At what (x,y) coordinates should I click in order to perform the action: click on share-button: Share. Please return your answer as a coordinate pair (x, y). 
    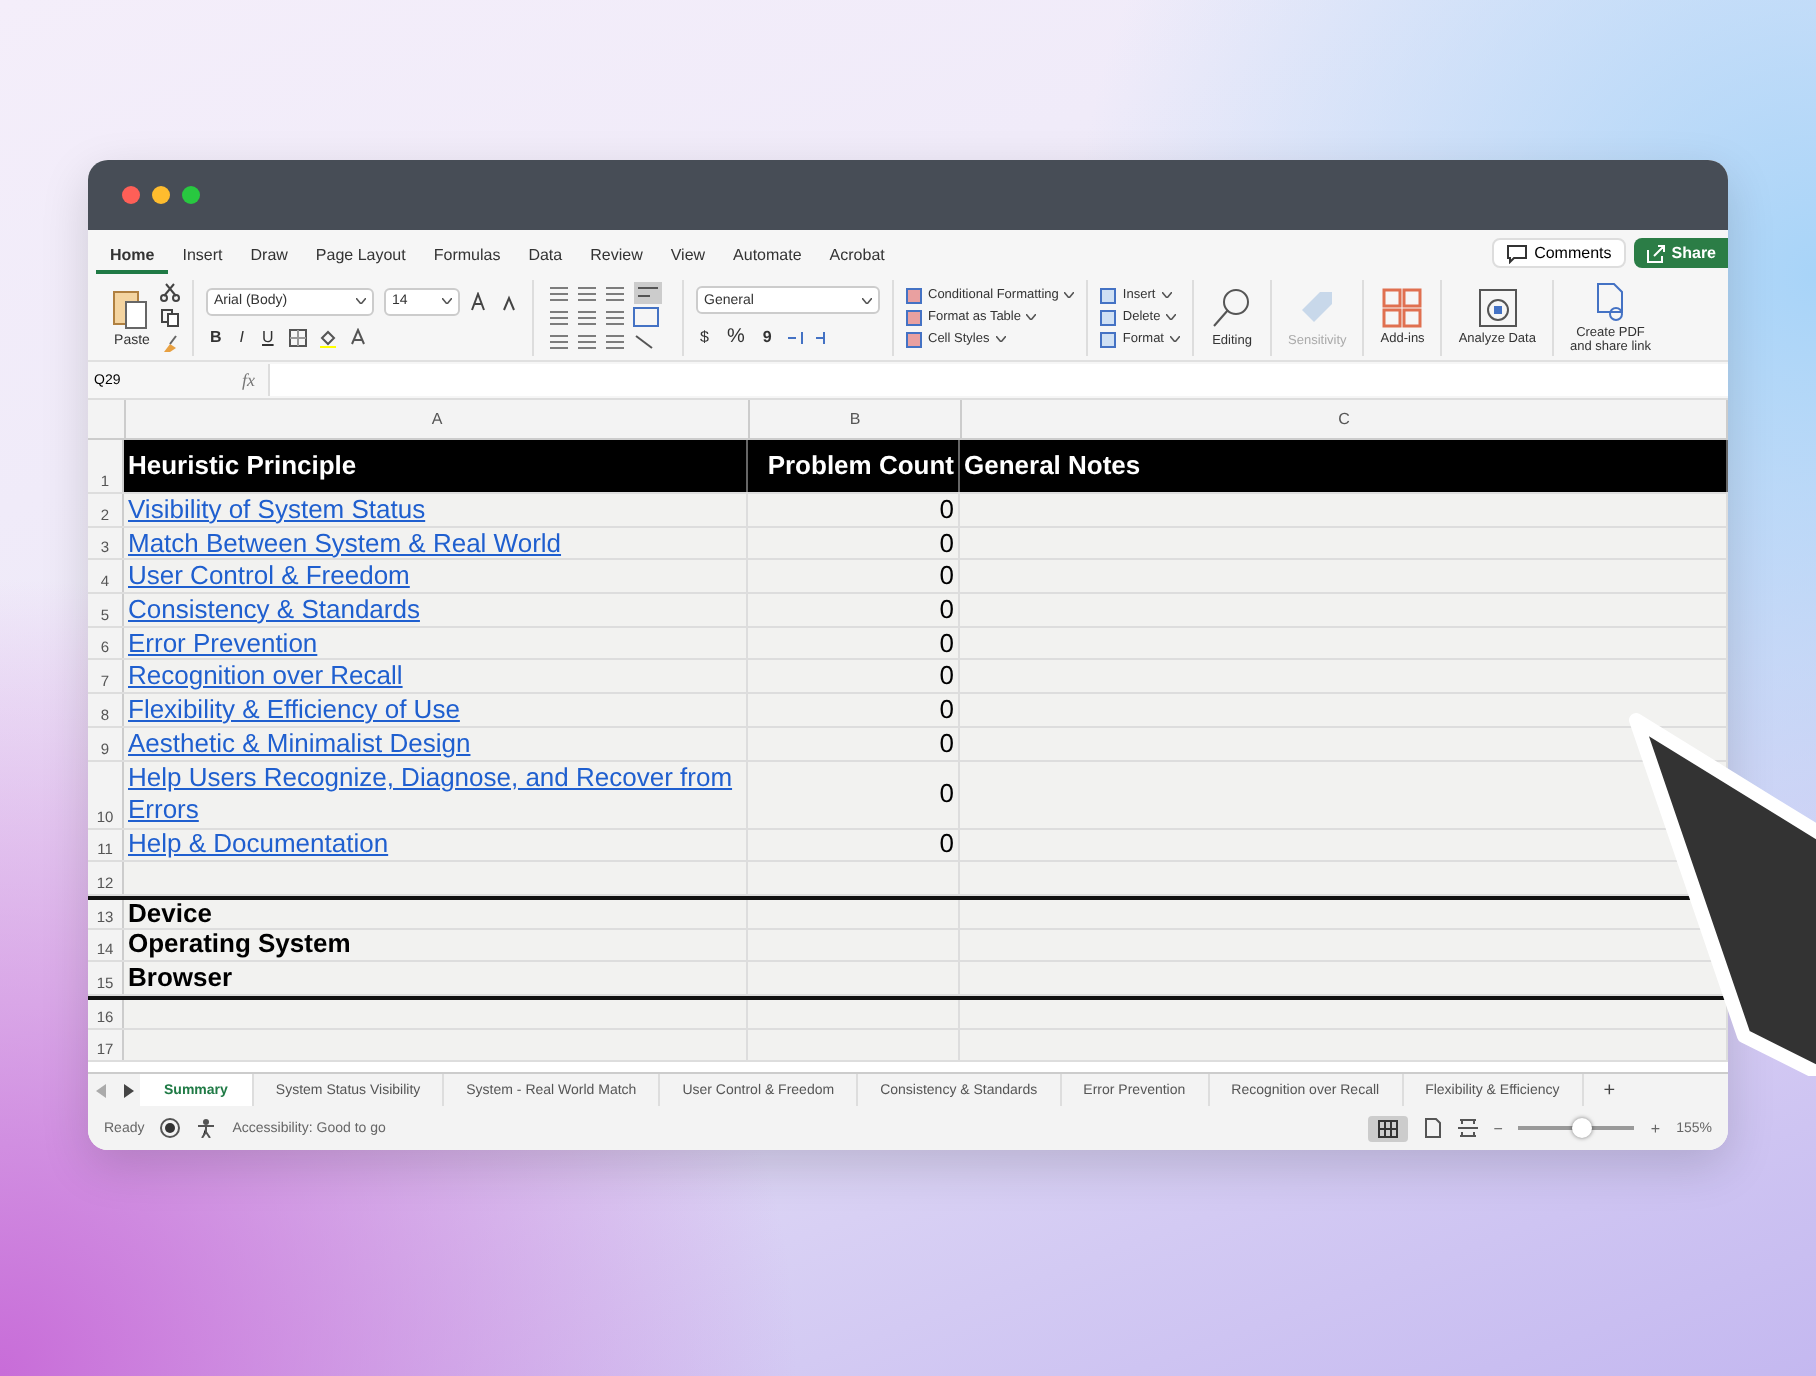
    Looking at the image, I should click on (1680, 253).